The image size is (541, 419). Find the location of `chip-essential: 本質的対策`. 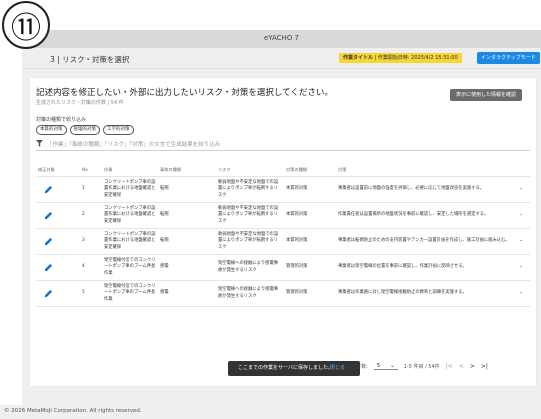

chip-essential: 本質的対策 is located at coordinates (51, 130).